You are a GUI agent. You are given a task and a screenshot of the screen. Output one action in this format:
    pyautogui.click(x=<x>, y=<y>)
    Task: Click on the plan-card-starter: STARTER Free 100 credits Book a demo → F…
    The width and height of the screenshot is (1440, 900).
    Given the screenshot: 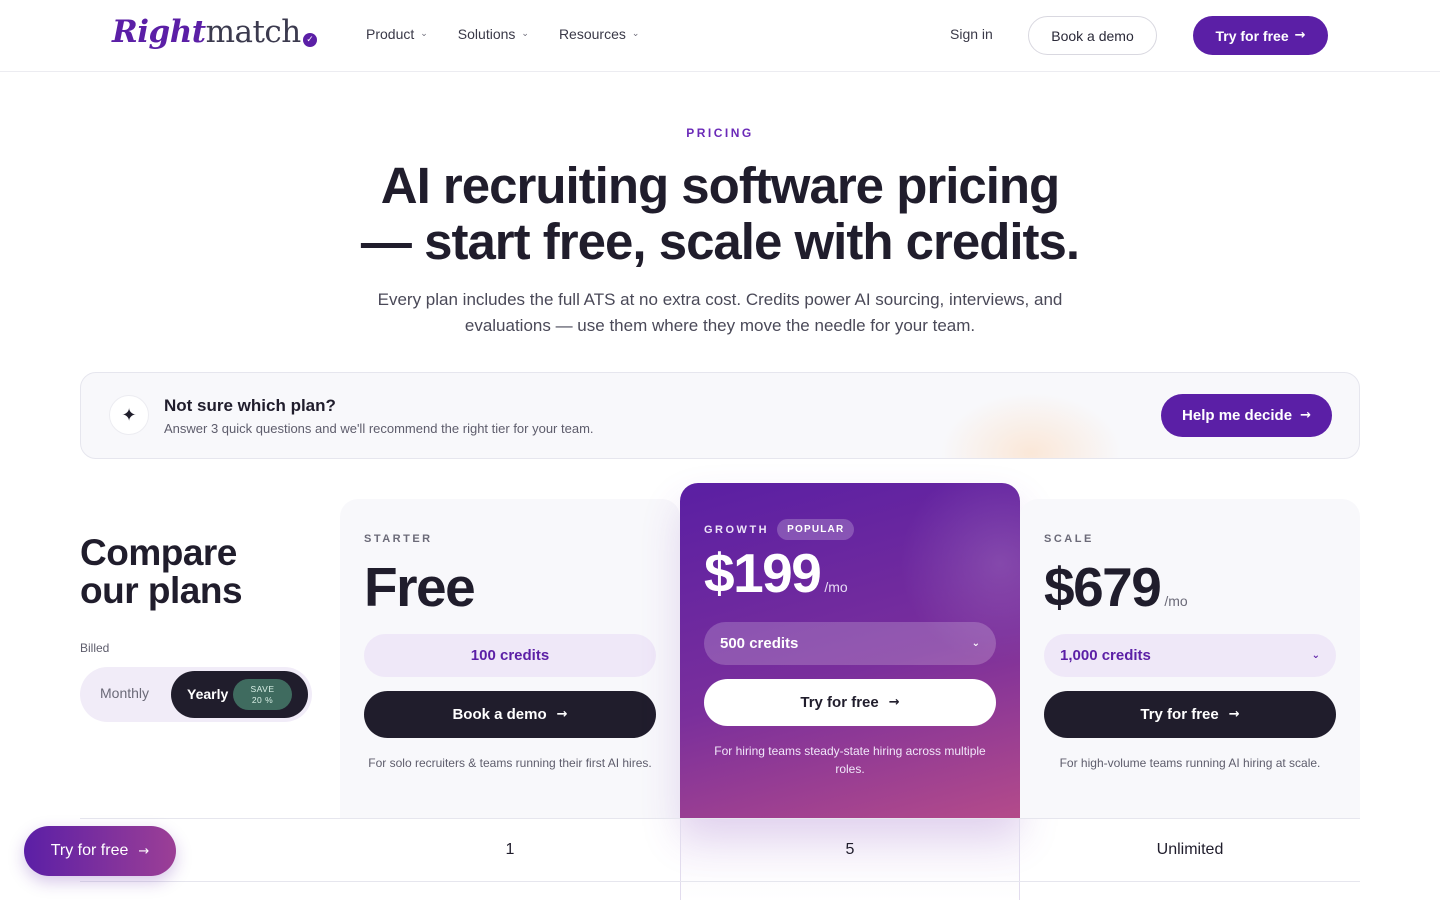 What is the action you would take?
    pyautogui.click(x=510, y=659)
    